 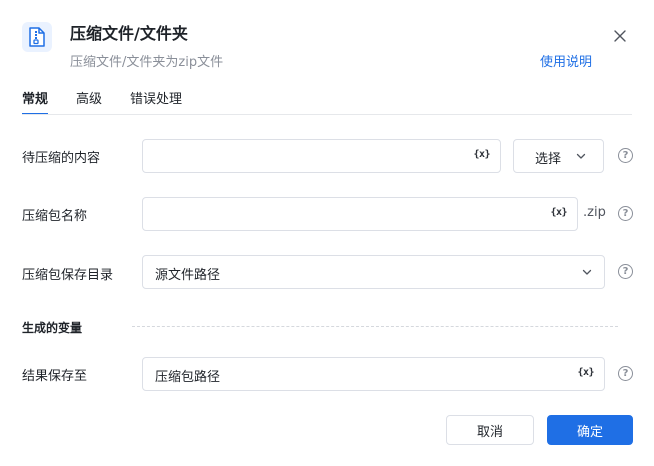 I want to click on output-label: 结果保存至, so click(x=55, y=376).